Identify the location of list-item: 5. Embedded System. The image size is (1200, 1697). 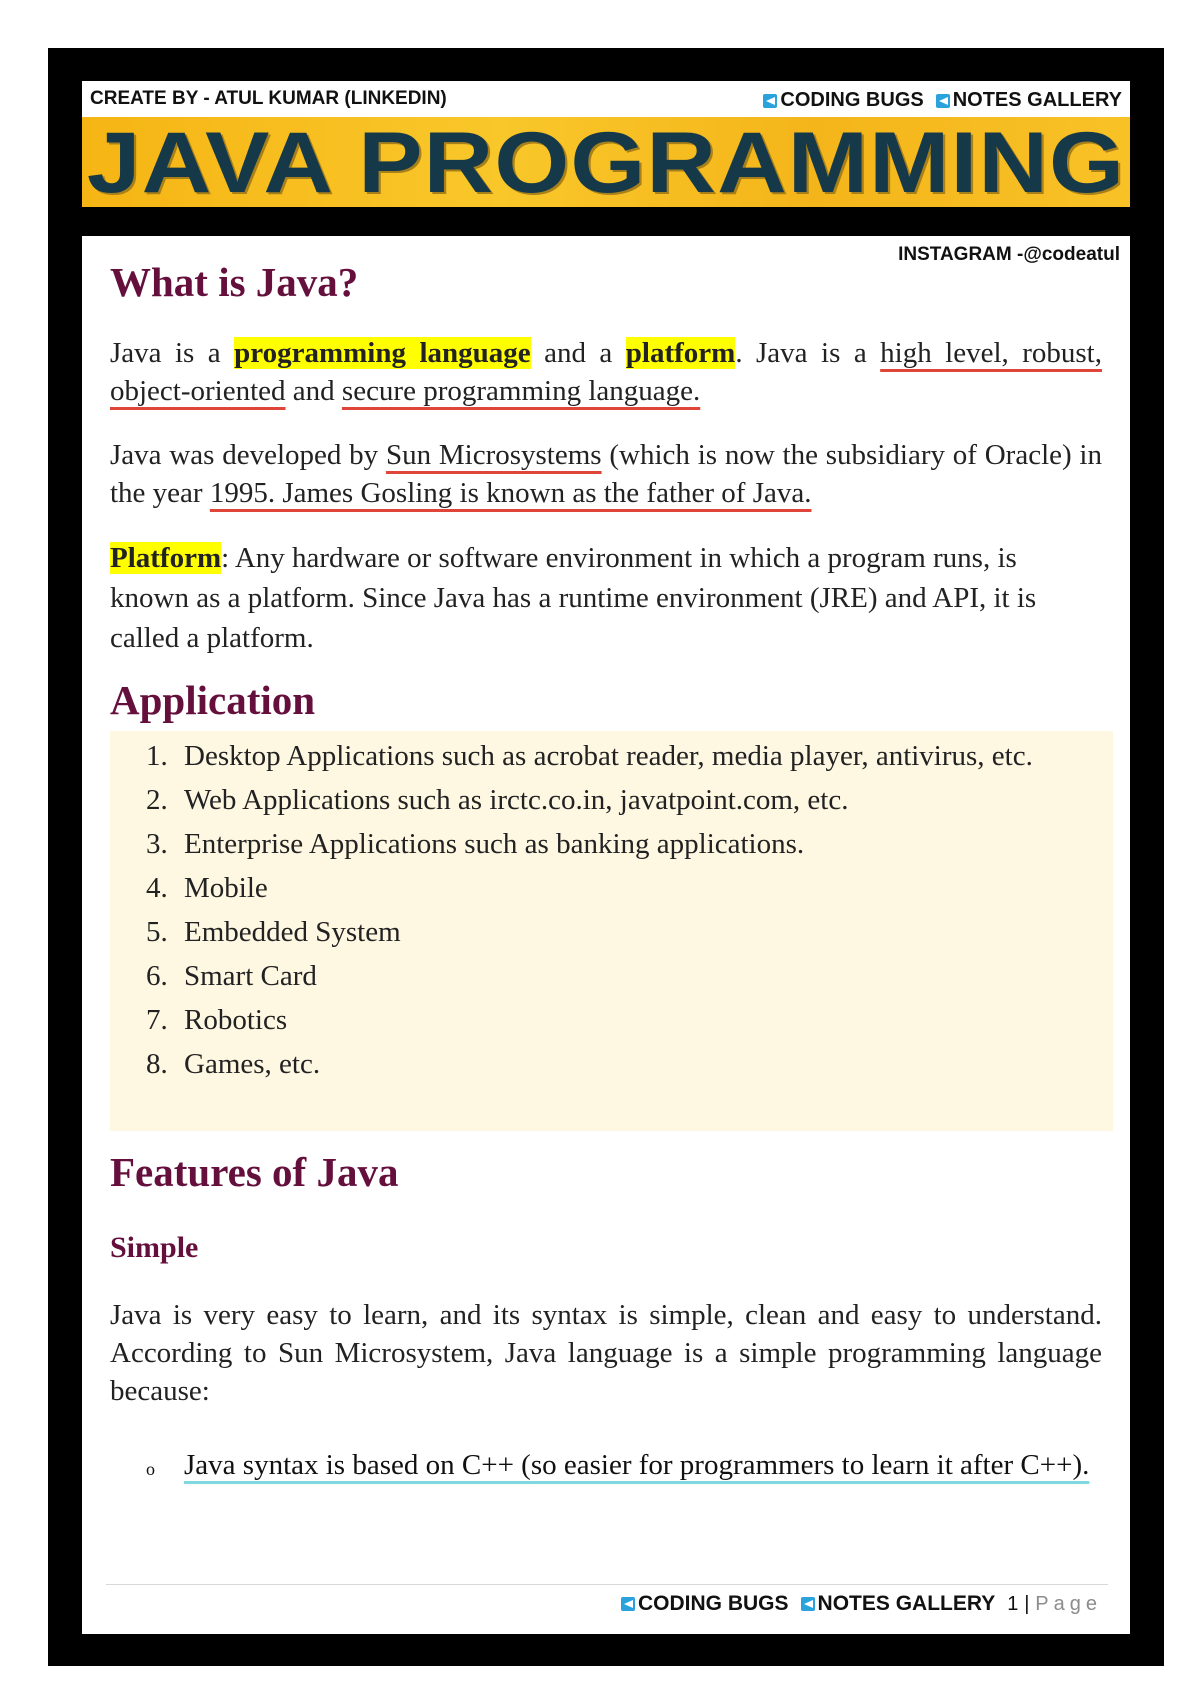
(273, 932).